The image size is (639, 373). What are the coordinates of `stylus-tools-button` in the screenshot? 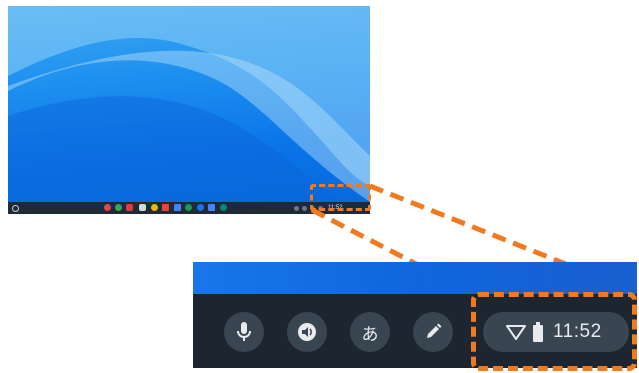 It's located at (433, 332).